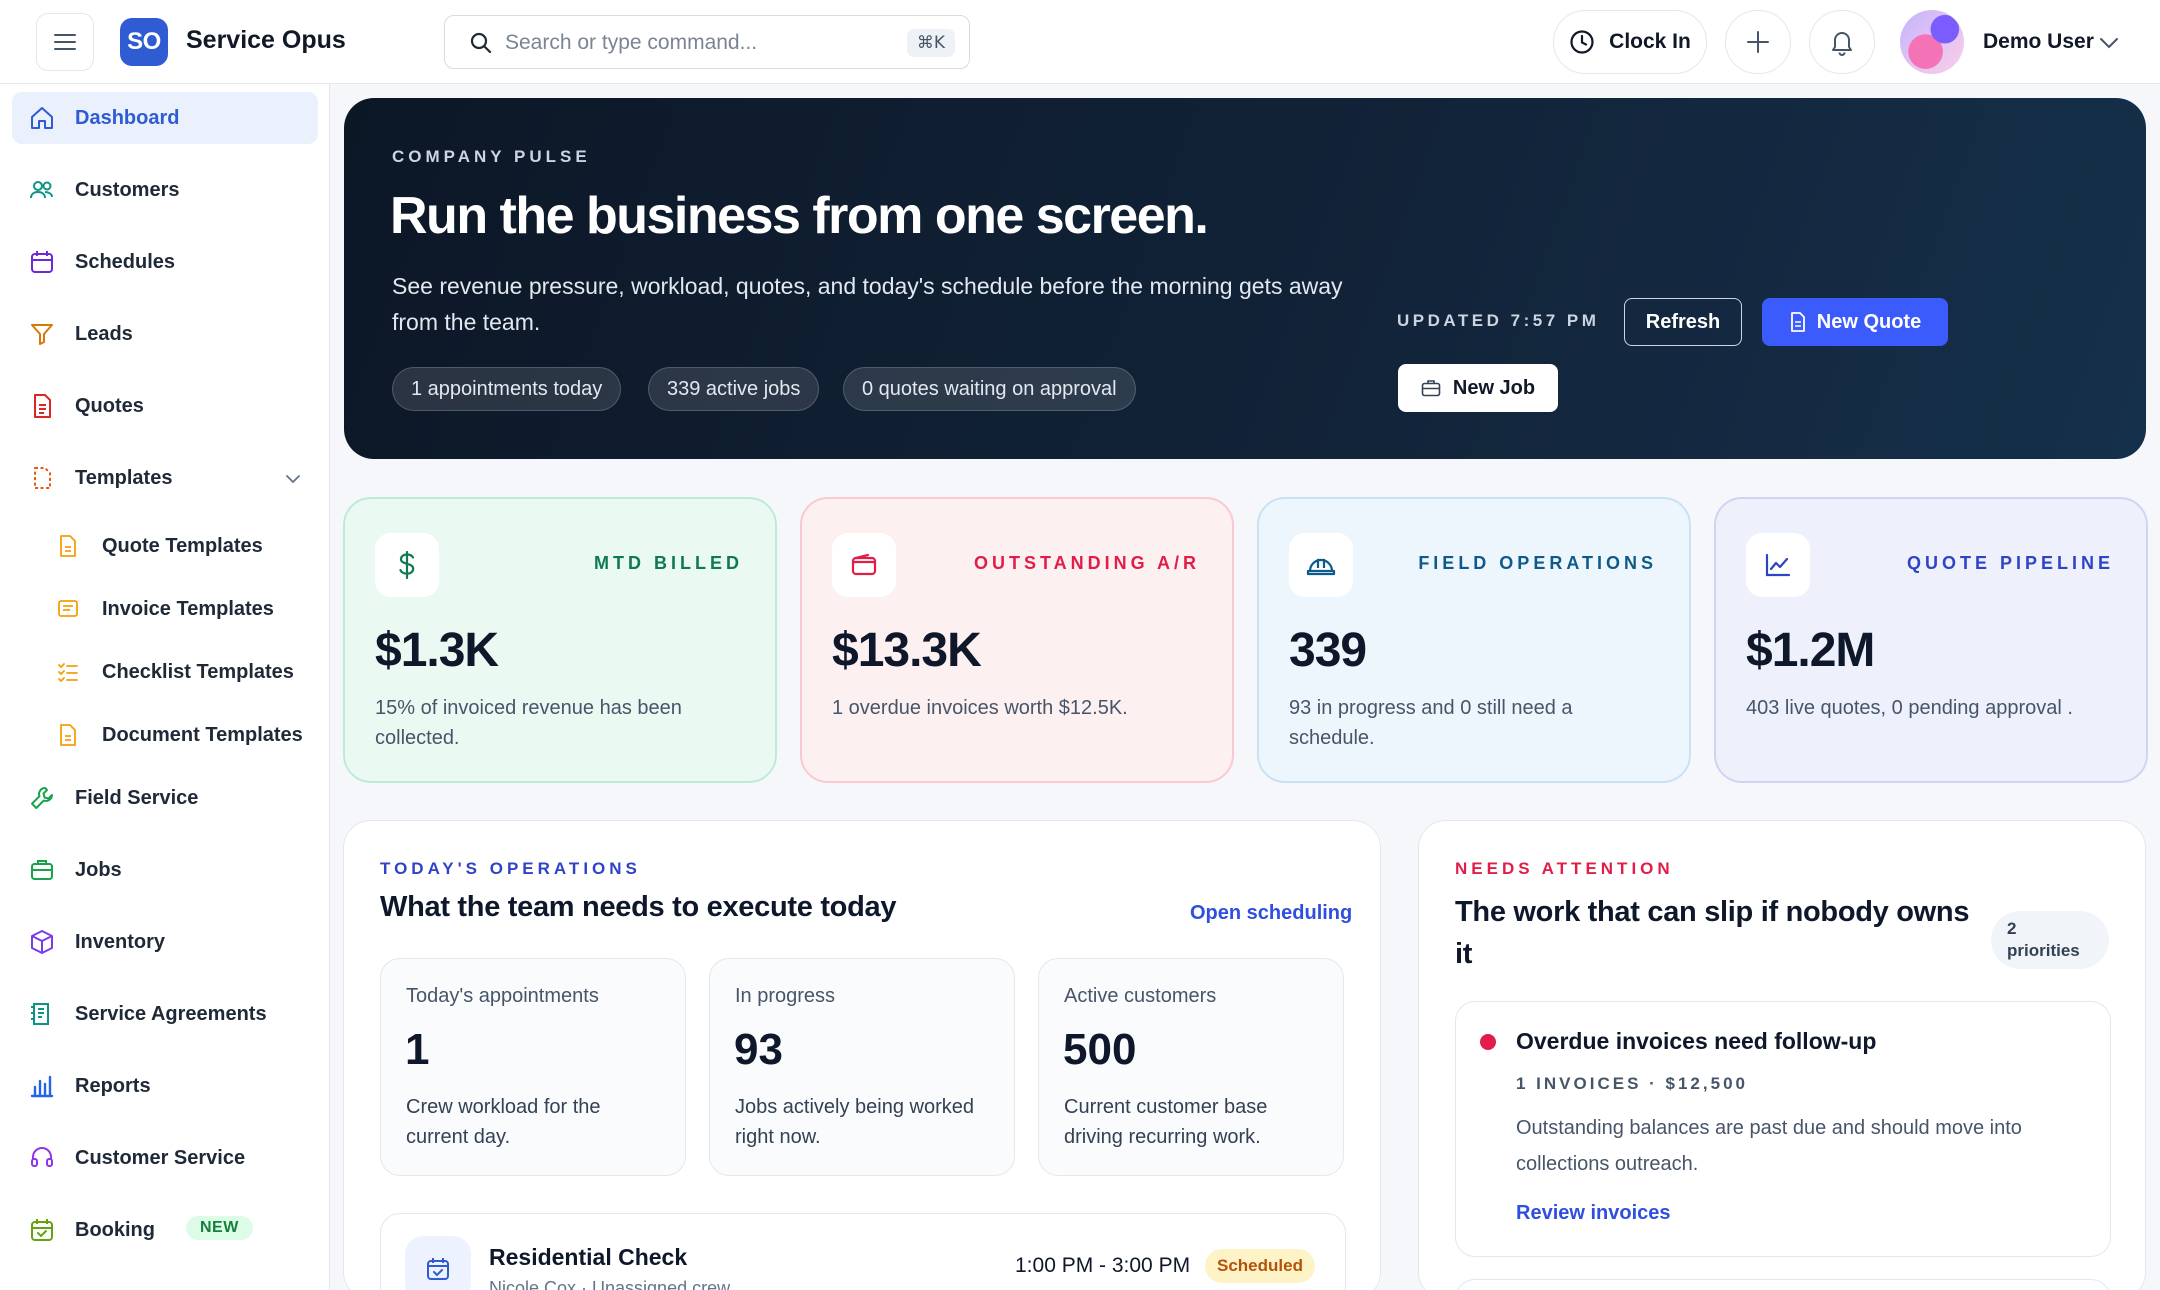  Describe the element at coordinates (1271, 913) in the screenshot. I see `open-scheduling-link: Open scheduling` at that location.